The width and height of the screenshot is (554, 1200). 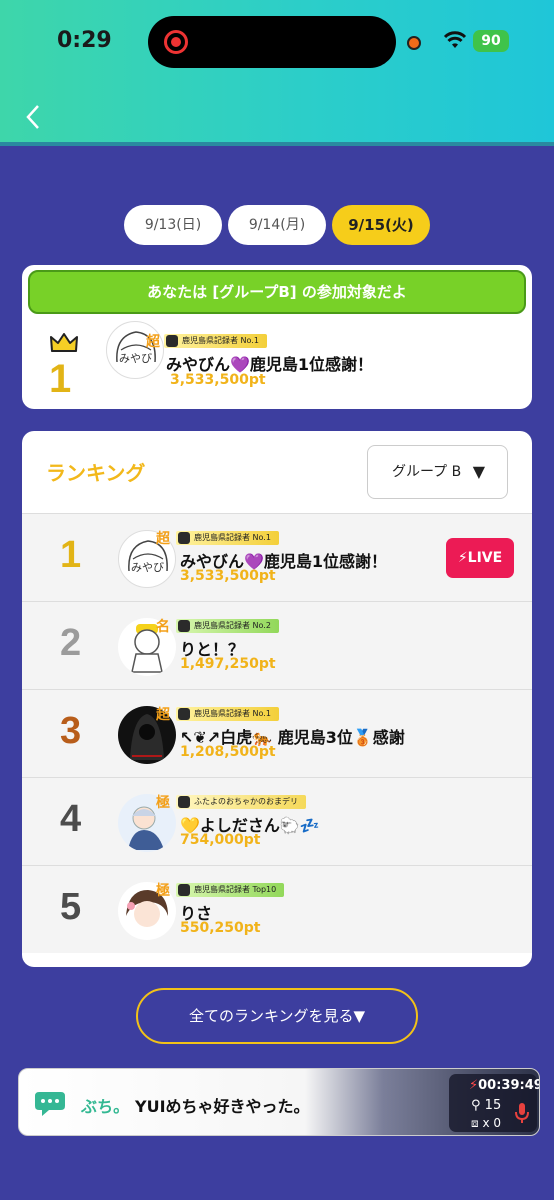 I want to click on group-banner: あなたは [グループB] の参加対象だよ, so click(x=277, y=292).